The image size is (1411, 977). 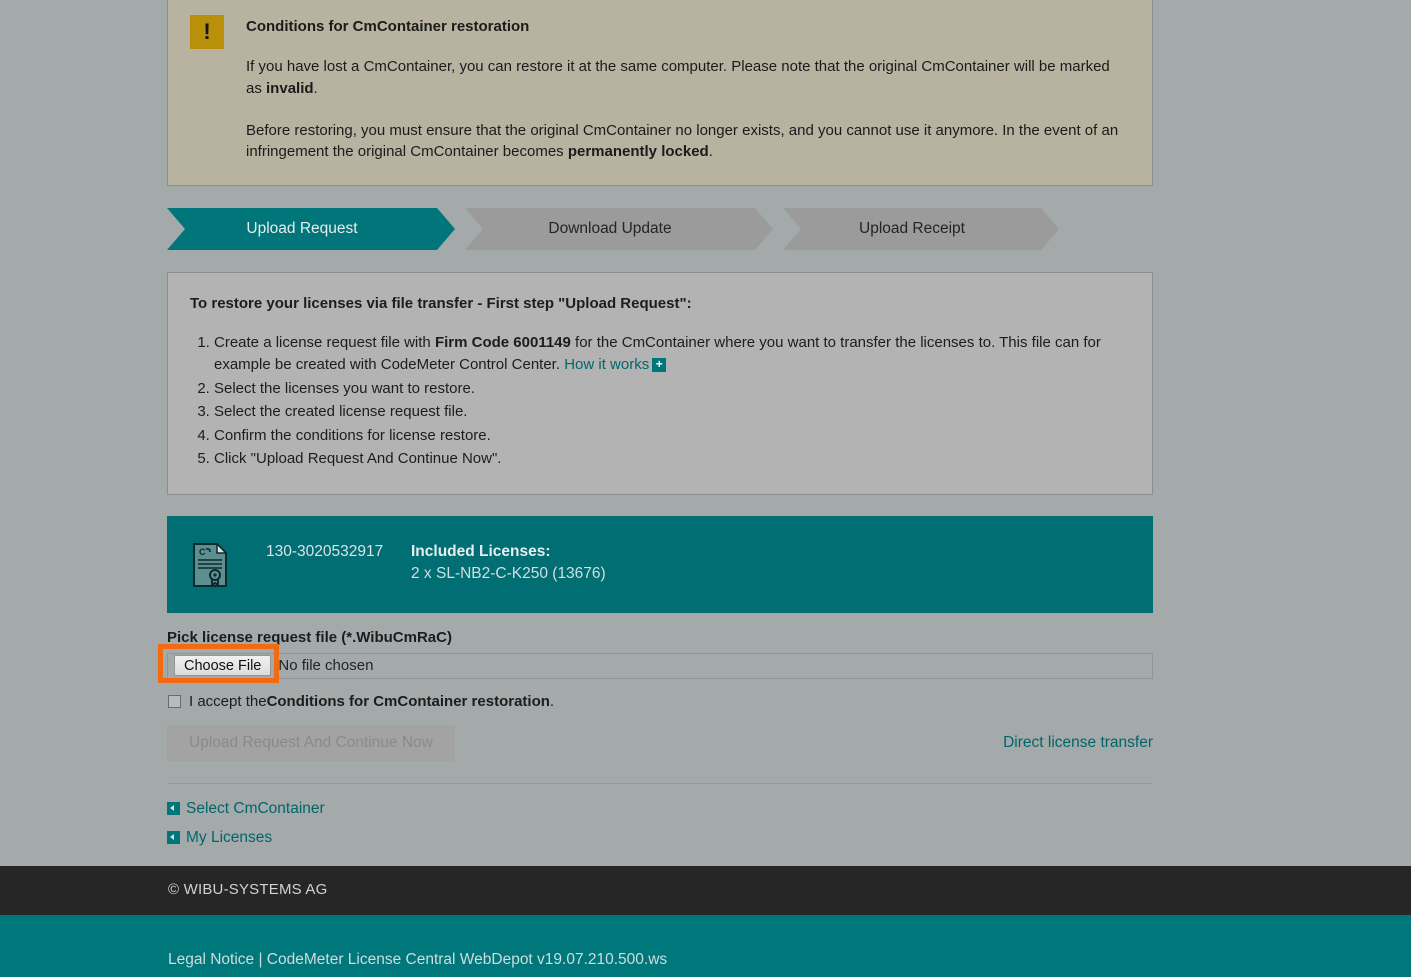 I want to click on step-3-label: Upload Receipt, so click(x=912, y=228).